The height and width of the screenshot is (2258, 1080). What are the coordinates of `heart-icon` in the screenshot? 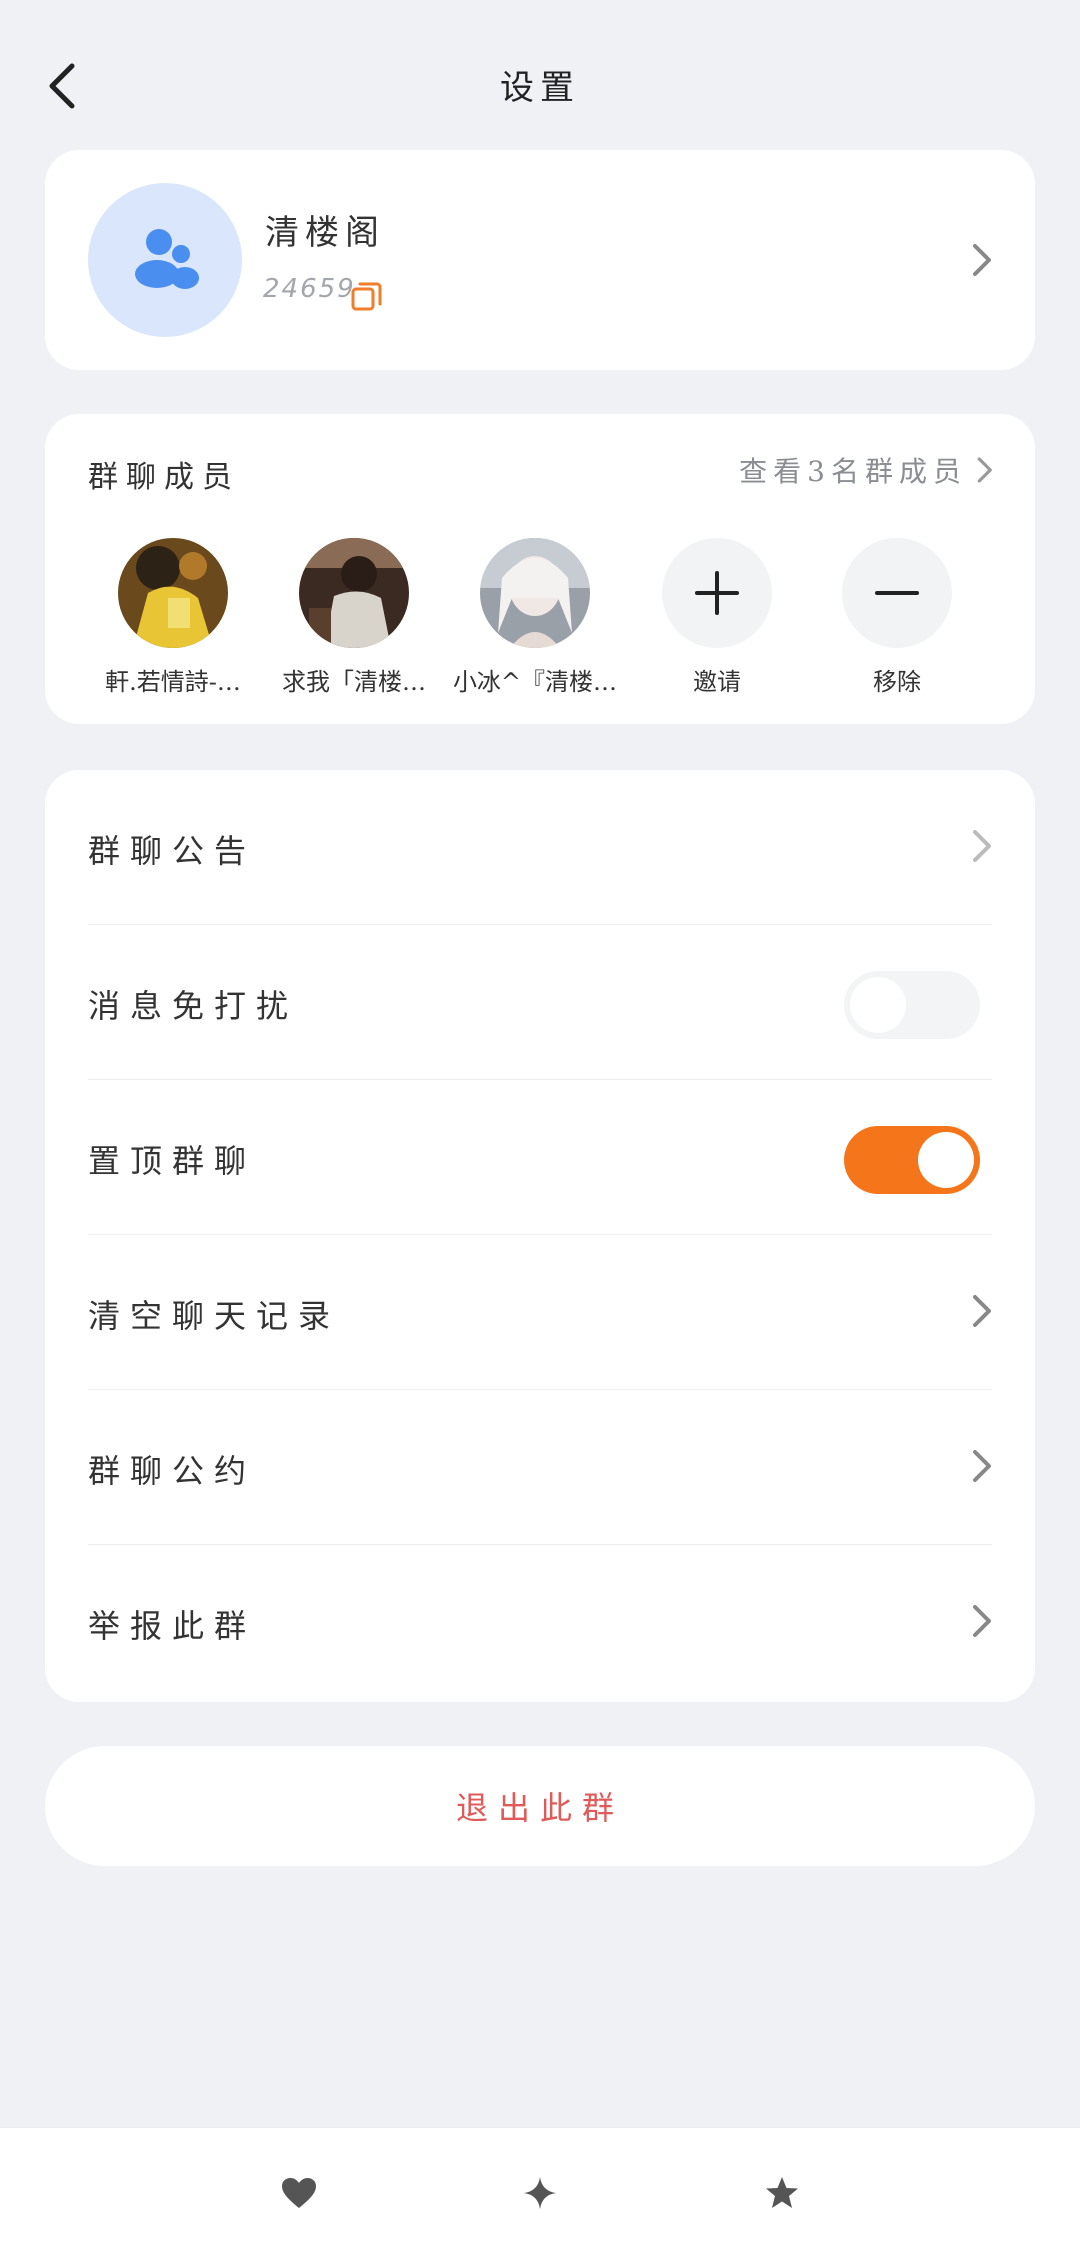 It's located at (299, 2193).